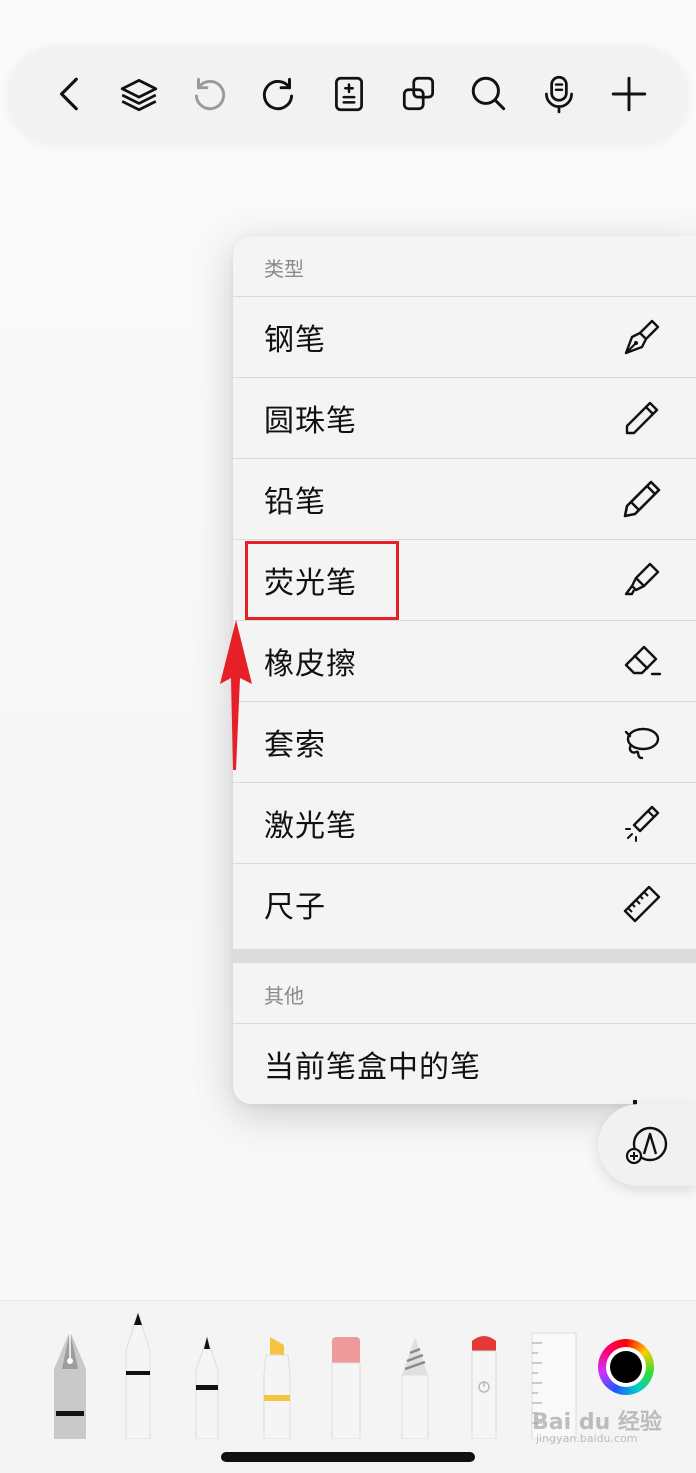  Describe the element at coordinates (642, 499) in the screenshot. I see `pencil-icon` at that location.